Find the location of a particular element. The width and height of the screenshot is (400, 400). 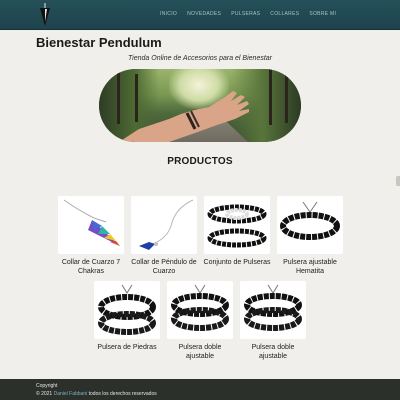

hand-bracelet-photo is located at coordinates (184, 116).